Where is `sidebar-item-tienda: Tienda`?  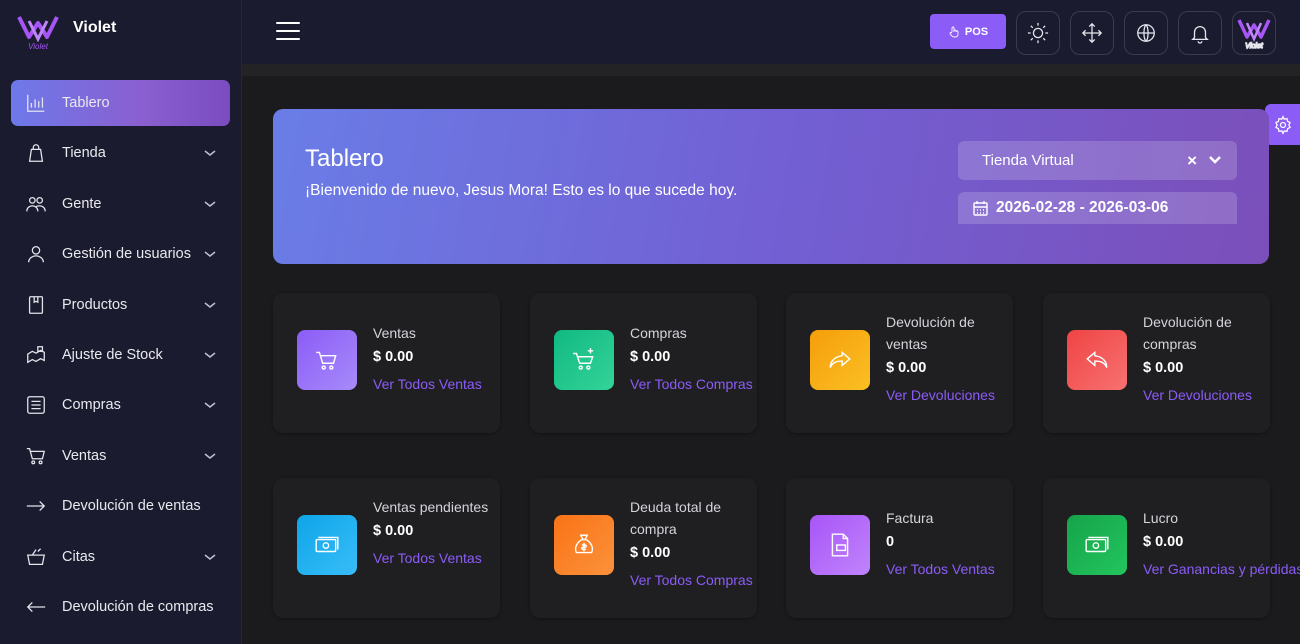 sidebar-item-tienda: Tienda is located at coordinates (120, 153).